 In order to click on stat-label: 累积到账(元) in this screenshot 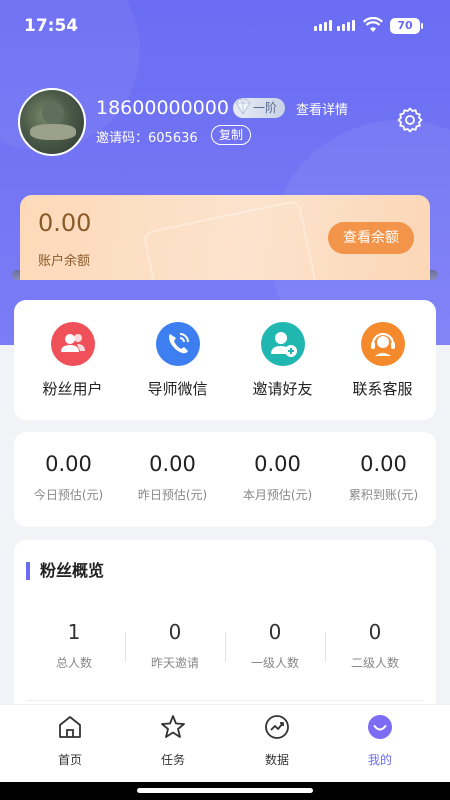, I will do `click(383, 495)`.